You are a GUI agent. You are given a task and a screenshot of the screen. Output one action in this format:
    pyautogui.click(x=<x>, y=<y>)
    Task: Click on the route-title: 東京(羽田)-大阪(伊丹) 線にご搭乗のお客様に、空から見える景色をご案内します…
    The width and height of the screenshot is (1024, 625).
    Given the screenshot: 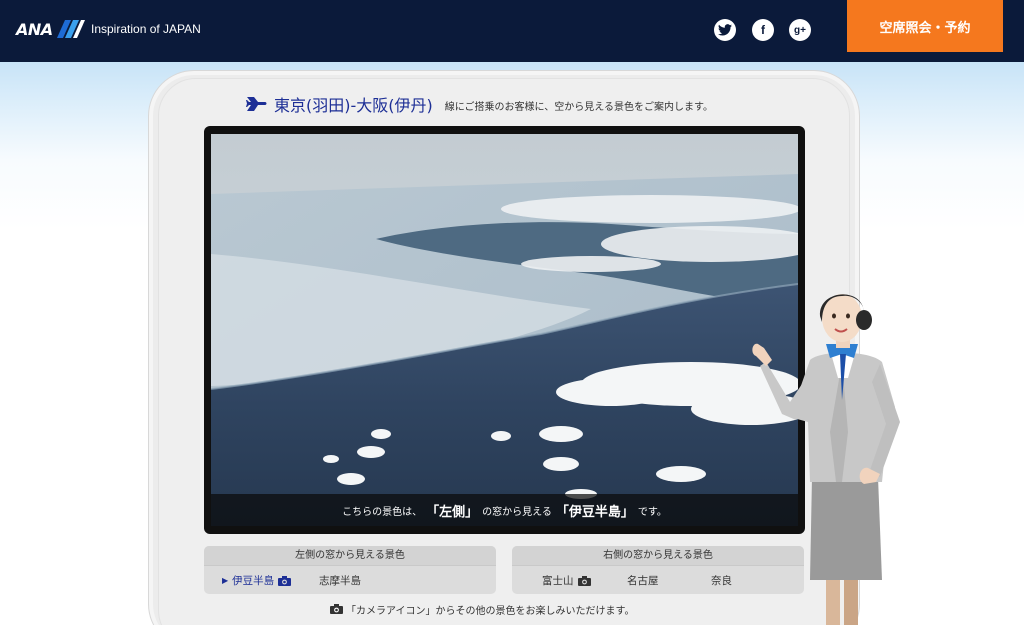 What is the action you would take?
    pyautogui.click(x=479, y=104)
    